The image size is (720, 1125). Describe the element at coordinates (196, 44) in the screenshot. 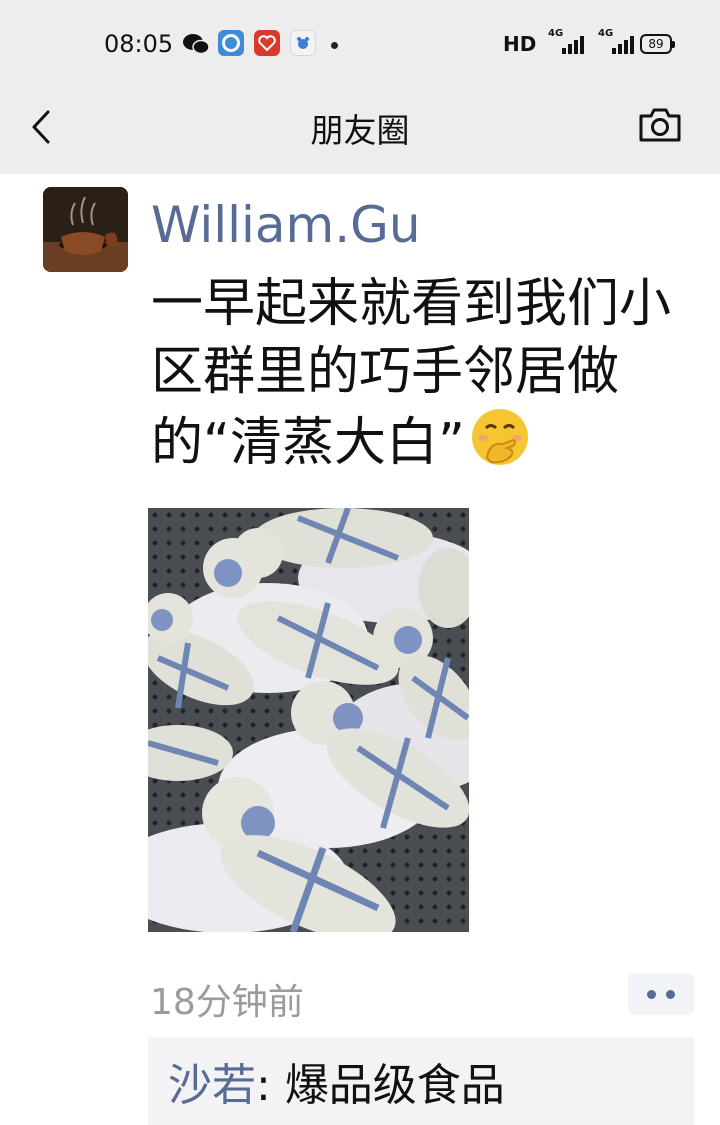

I see `wechat-icon` at that location.